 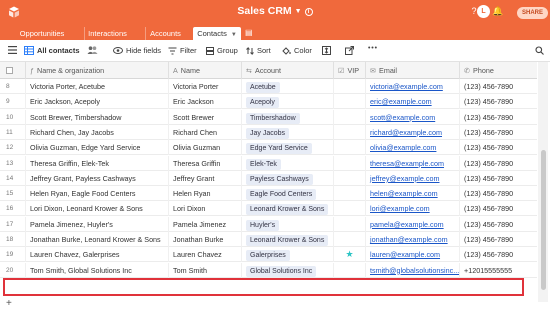 I want to click on cell-email: jonathan@example.com, so click(x=413, y=239).